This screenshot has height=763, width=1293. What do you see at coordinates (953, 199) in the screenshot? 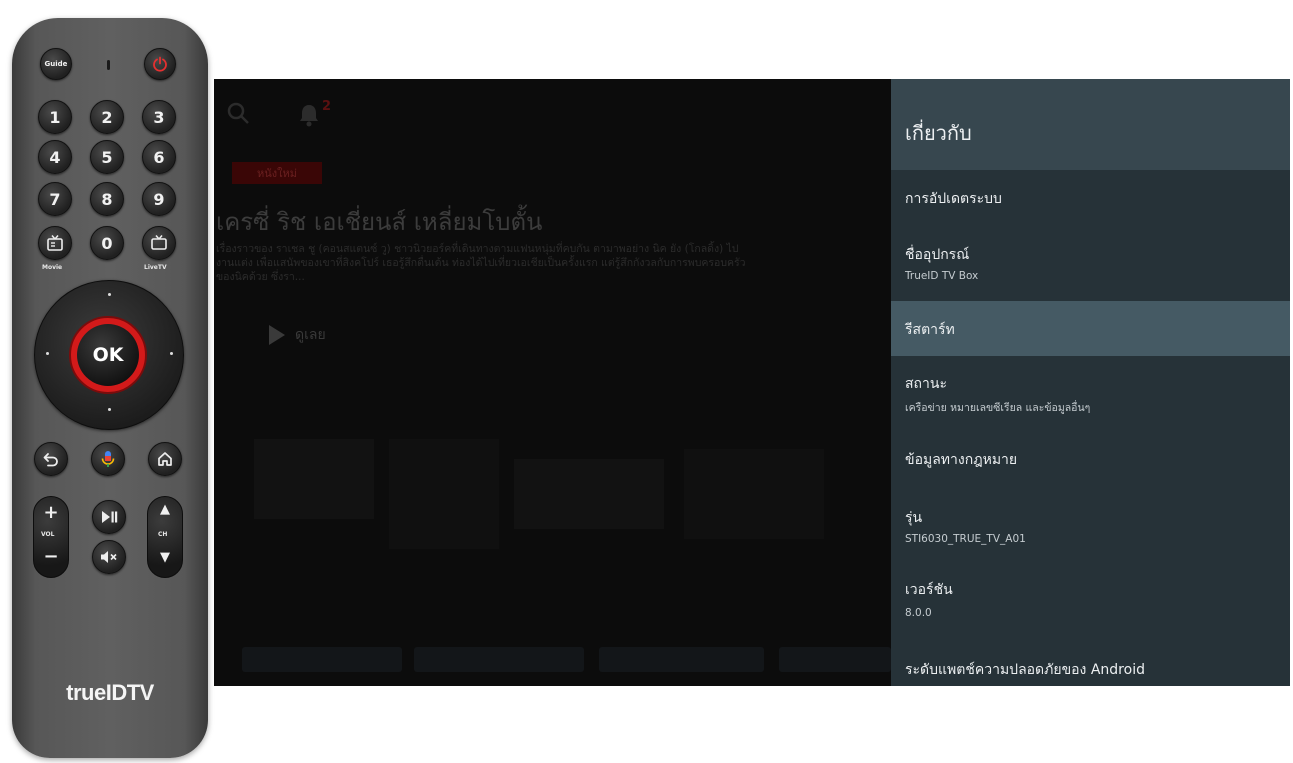
I see `menu-item-label: การอัปเดตระบบ` at bounding box center [953, 199].